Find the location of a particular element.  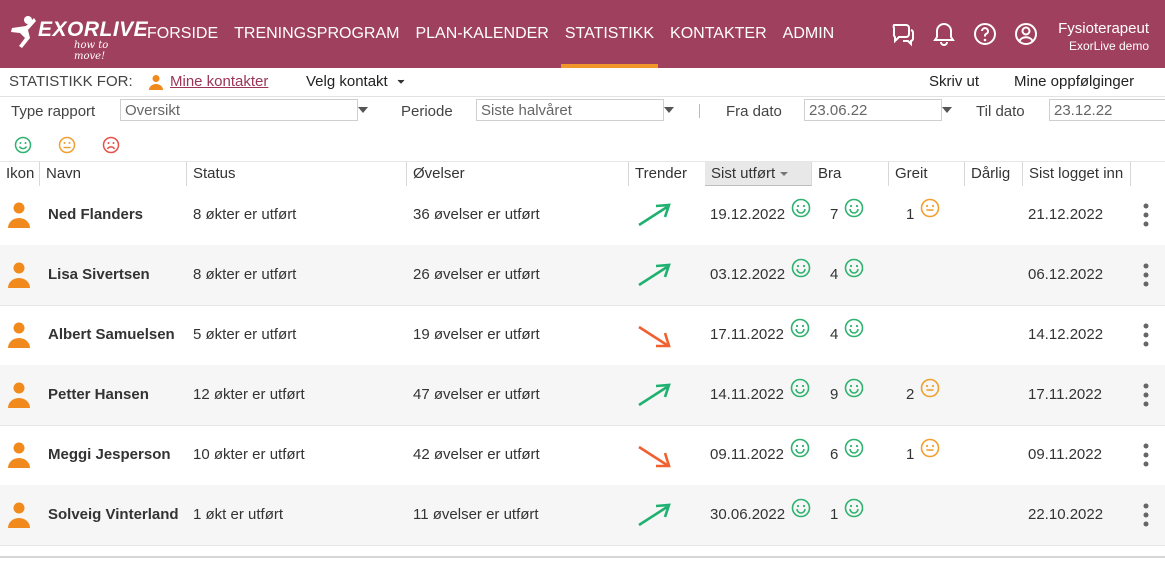

chevron-down-icon is located at coordinates (401, 81).